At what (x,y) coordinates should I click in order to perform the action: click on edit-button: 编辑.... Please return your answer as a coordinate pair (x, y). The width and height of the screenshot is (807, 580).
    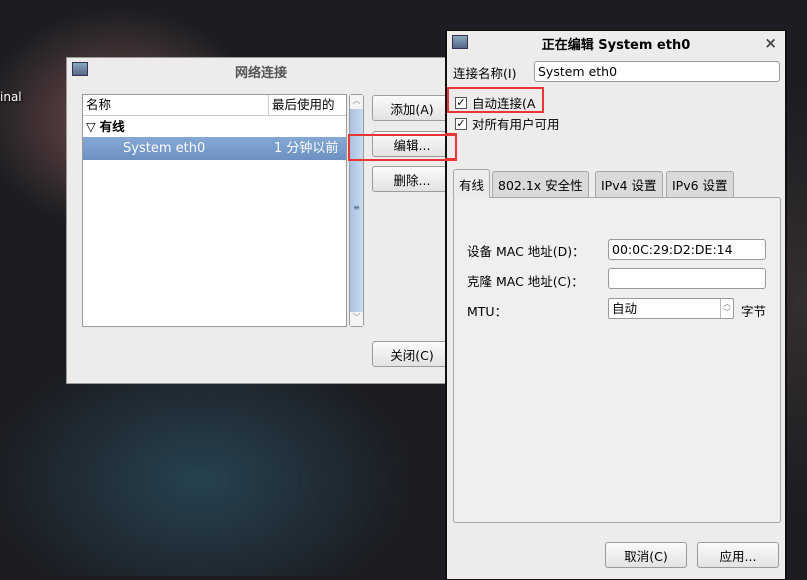
    Looking at the image, I should click on (412, 144).